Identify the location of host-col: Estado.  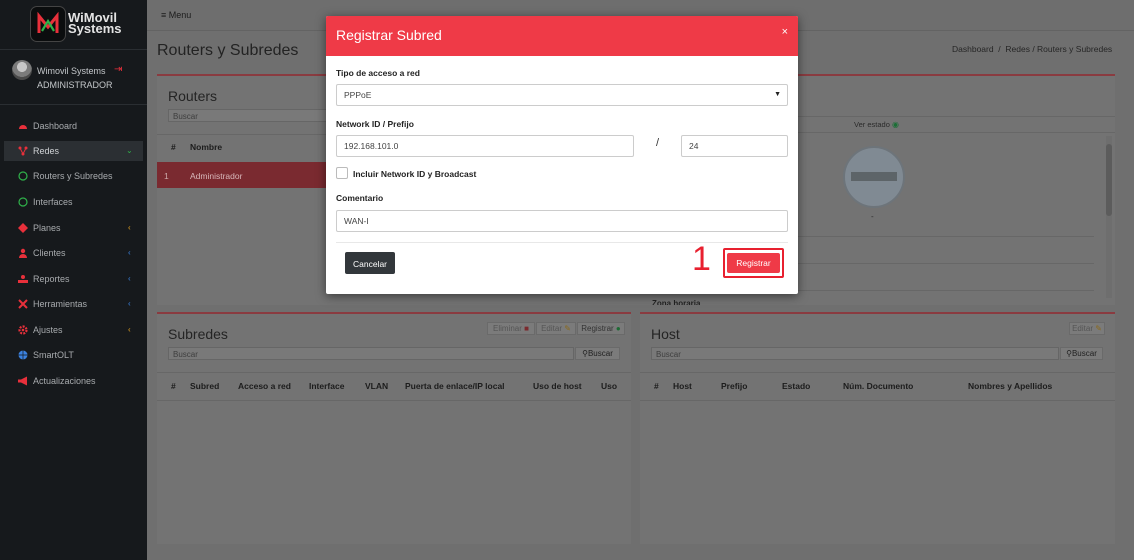
(796, 386).